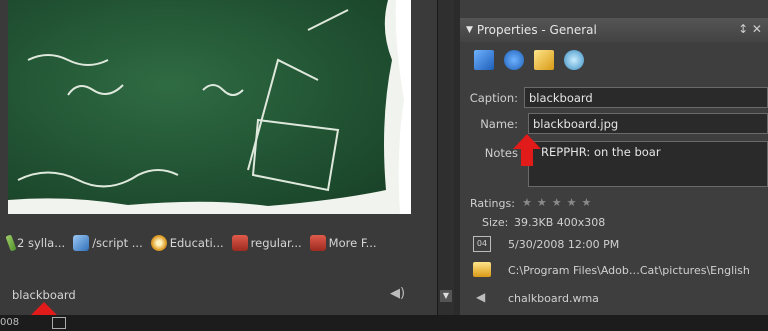  I want to click on caption-input, so click(646, 97).